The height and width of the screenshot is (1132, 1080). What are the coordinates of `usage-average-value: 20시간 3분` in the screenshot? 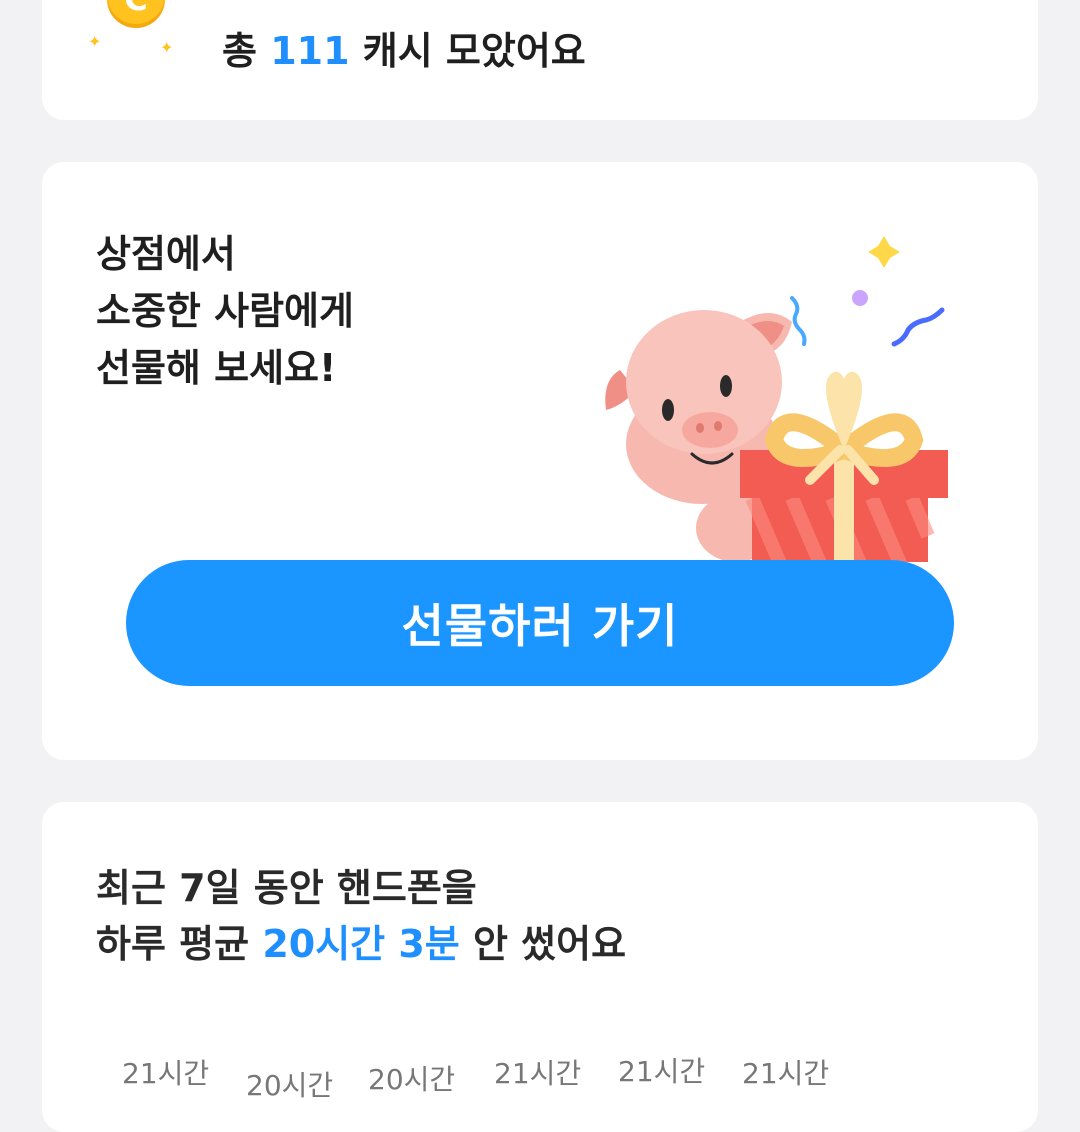 It's located at (361, 944).